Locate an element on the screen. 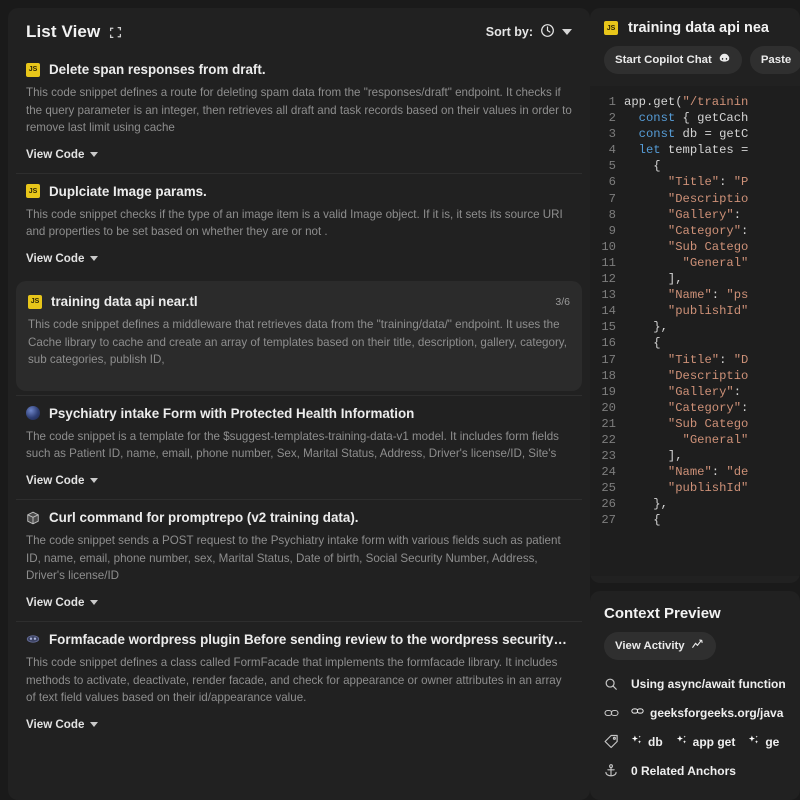  code-line-text: "Name": "ps is located at coordinates (708, 295).